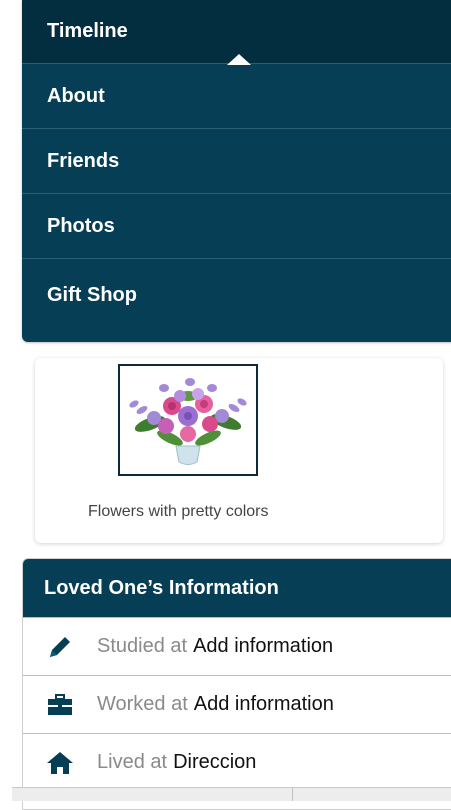  I want to click on menu-item-about: About, so click(236, 96).